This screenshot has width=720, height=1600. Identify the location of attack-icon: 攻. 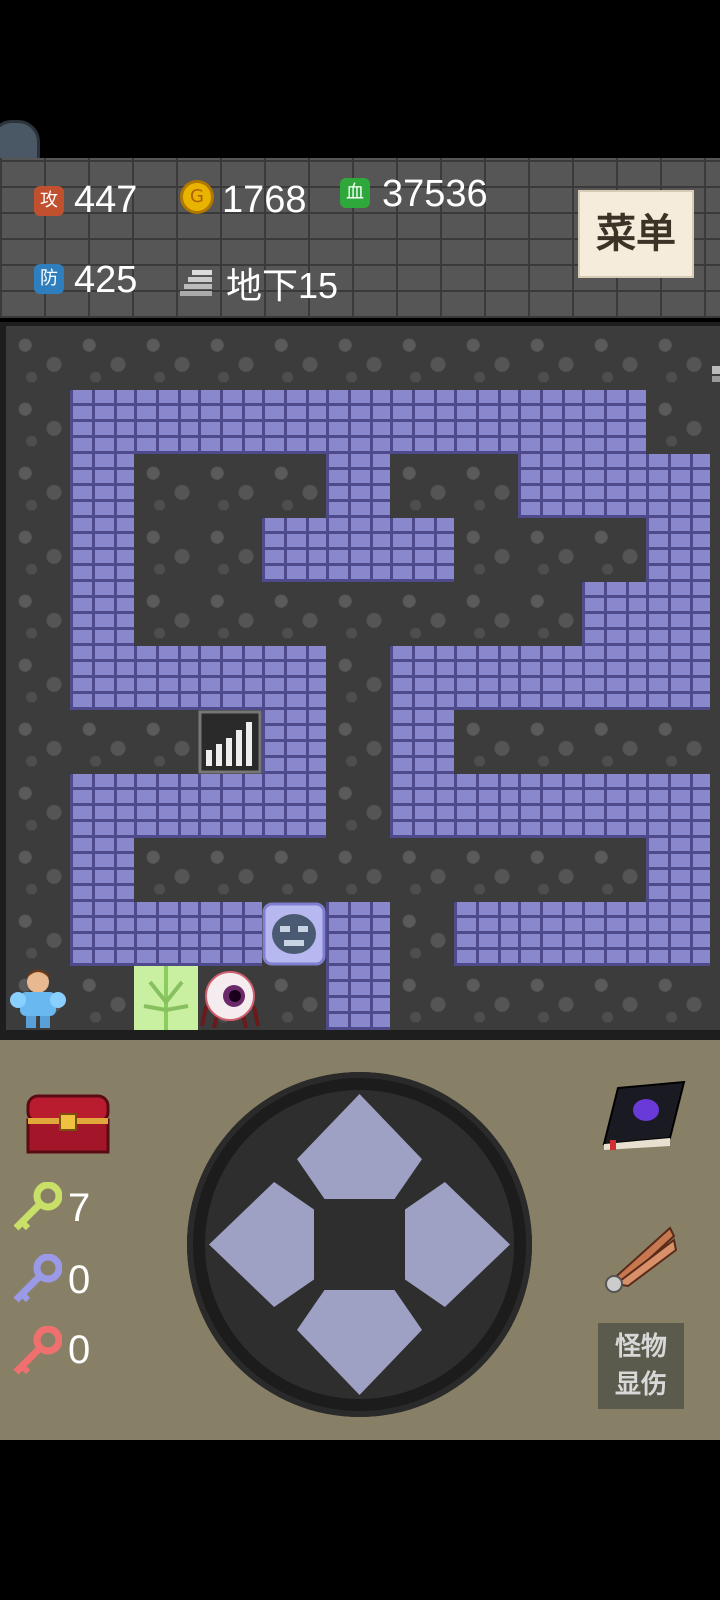
(49, 201).